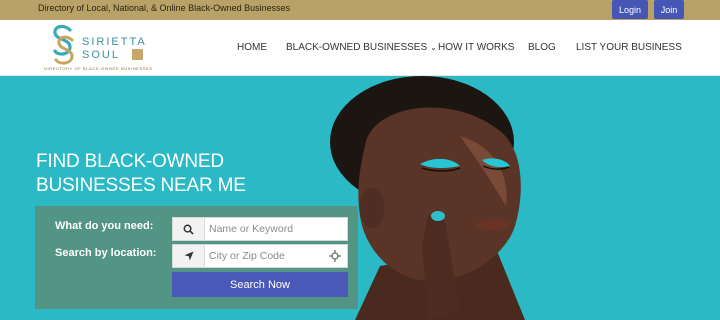  I want to click on keyword-input, so click(268, 229).